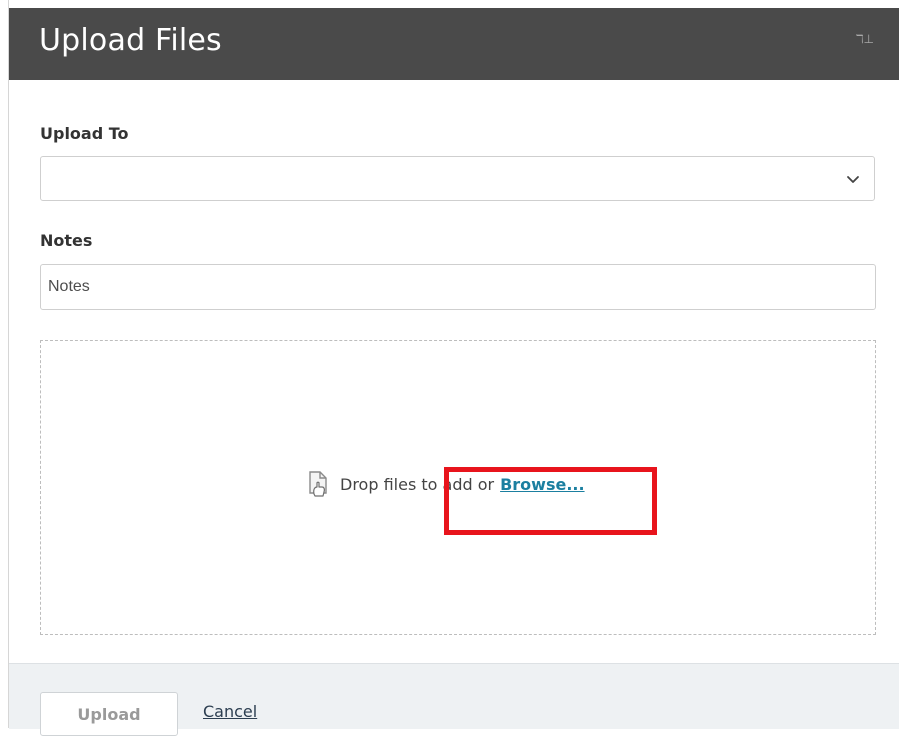  Describe the element at coordinates (853, 179) in the screenshot. I see `chevron-down-icon` at that location.